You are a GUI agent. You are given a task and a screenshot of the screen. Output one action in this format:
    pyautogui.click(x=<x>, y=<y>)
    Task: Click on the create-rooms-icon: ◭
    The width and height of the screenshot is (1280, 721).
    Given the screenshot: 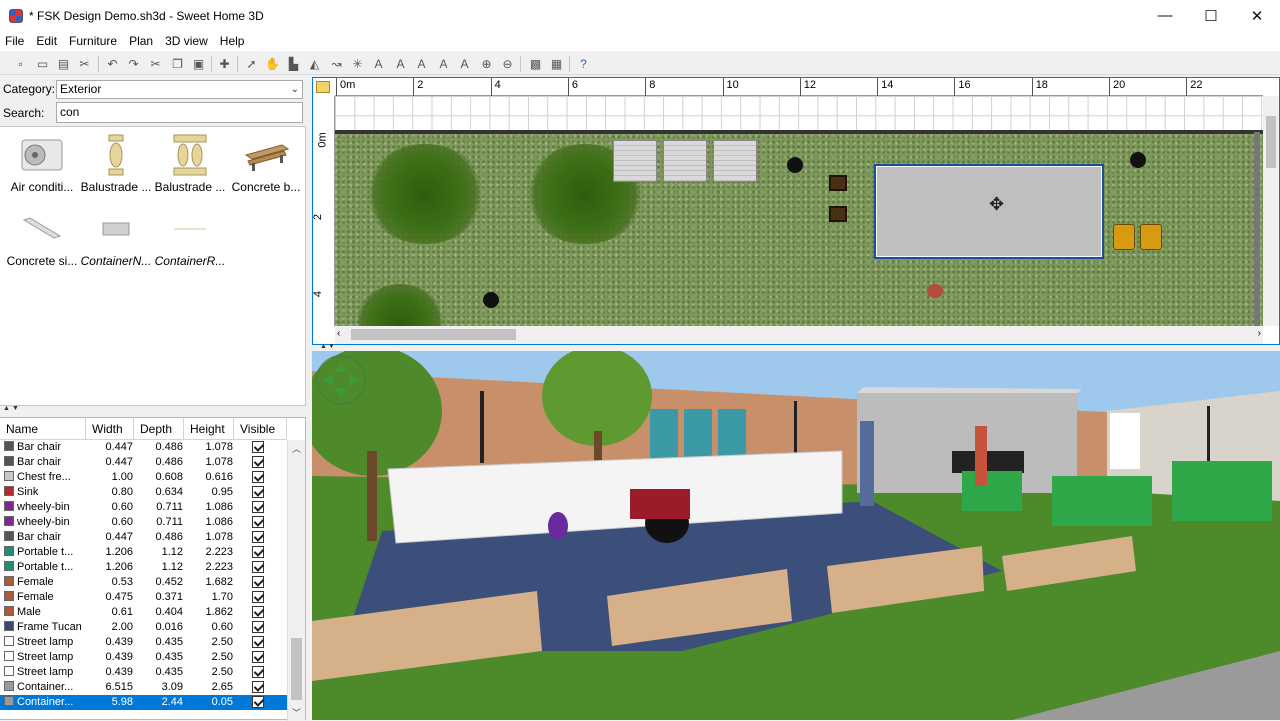 What is the action you would take?
    pyautogui.click(x=314, y=63)
    